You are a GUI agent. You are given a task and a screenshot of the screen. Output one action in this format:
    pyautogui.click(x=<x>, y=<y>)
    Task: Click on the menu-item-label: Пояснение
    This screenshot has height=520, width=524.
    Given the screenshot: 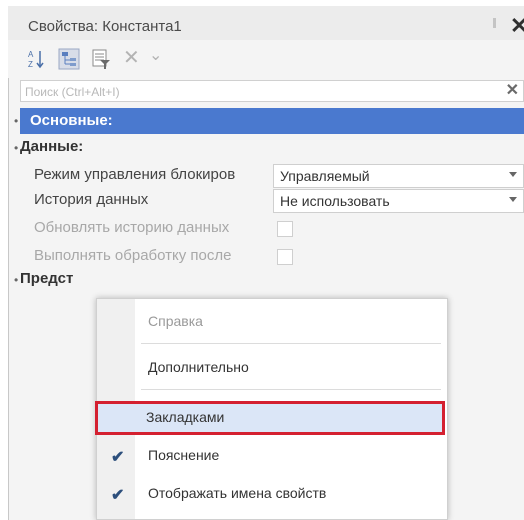 What is the action you would take?
    pyautogui.click(x=184, y=455)
    